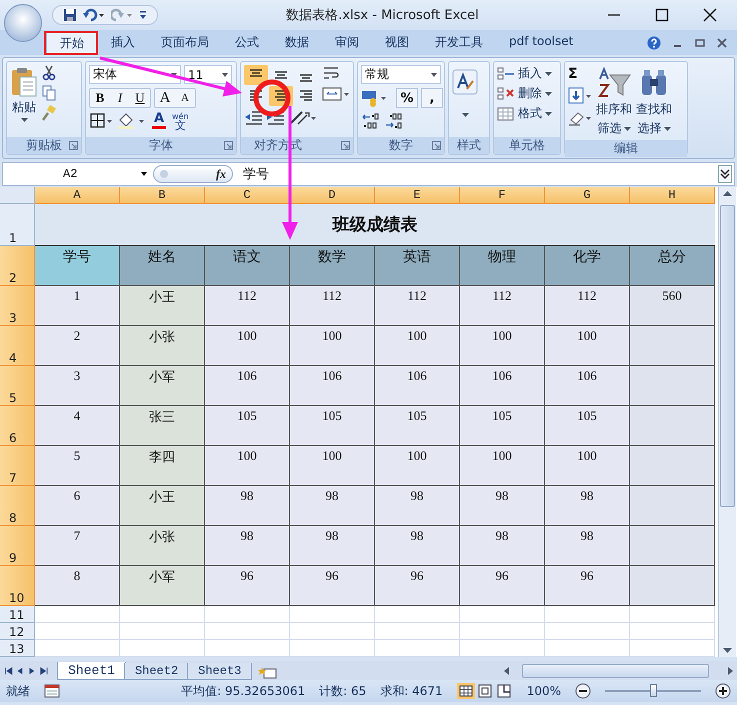 The width and height of the screenshot is (737, 705). Describe the element at coordinates (654, 43) in the screenshot. I see `help-icon` at that location.